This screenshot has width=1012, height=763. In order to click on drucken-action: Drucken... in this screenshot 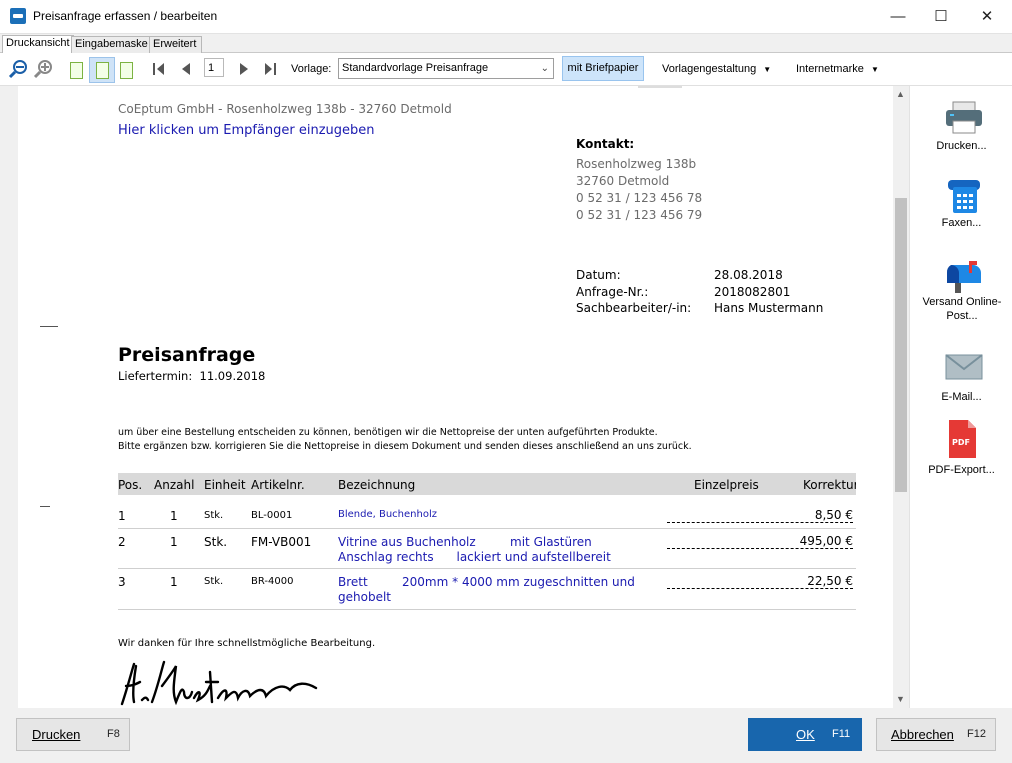, I will do `click(961, 127)`.